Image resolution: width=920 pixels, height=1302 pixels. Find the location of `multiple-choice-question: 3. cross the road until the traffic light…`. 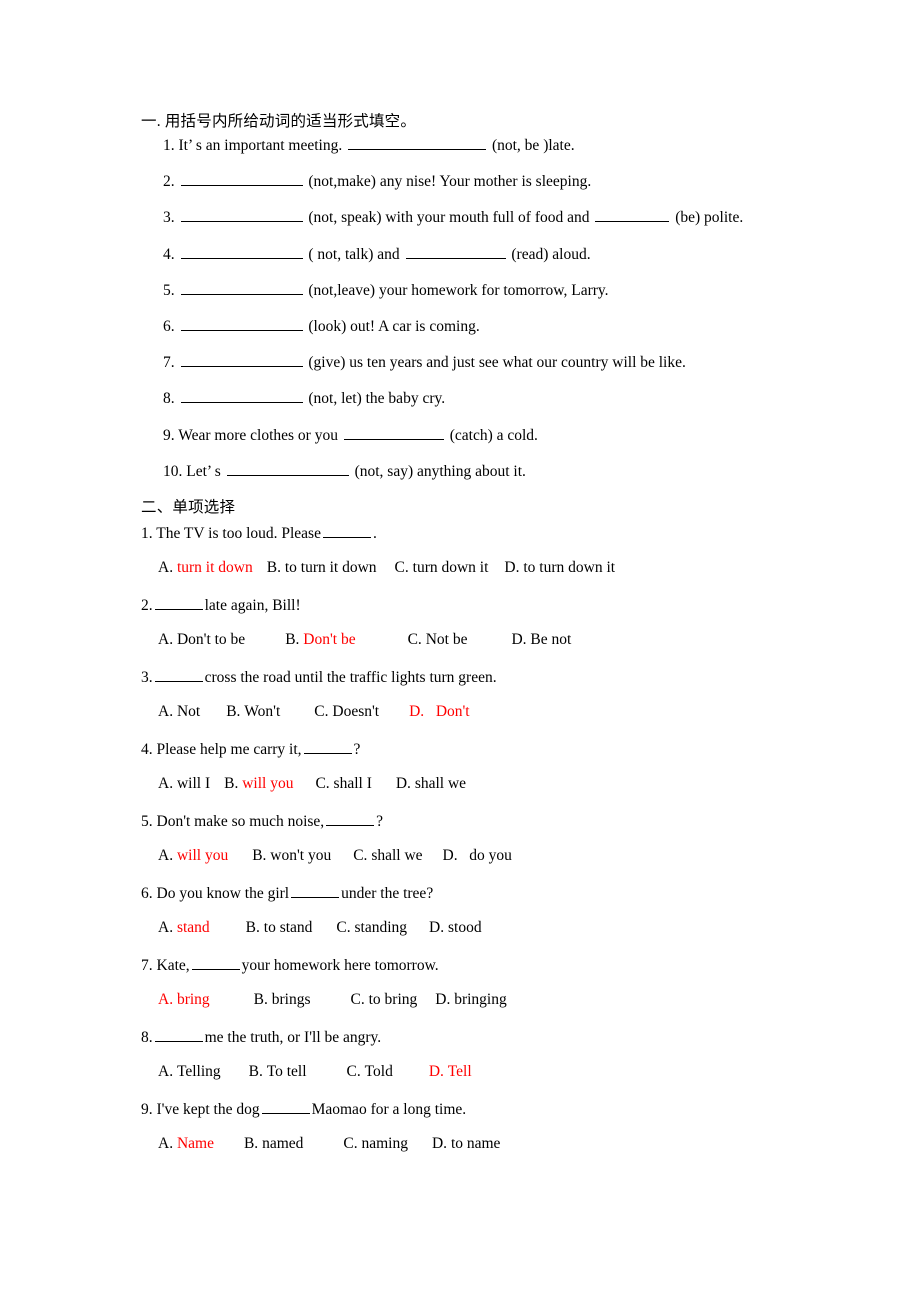

multiple-choice-question: 3. cross the road until the traffic light… is located at coordinates (491, 695).